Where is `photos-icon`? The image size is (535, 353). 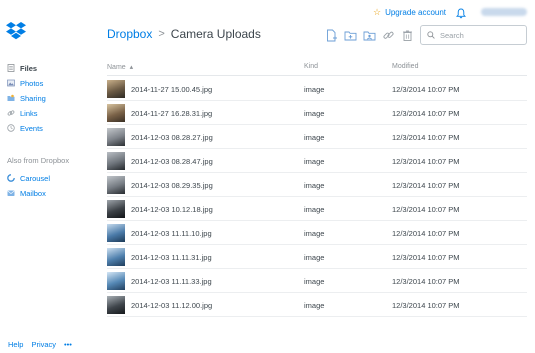
photos-icon is located at coordinates (11, 83).